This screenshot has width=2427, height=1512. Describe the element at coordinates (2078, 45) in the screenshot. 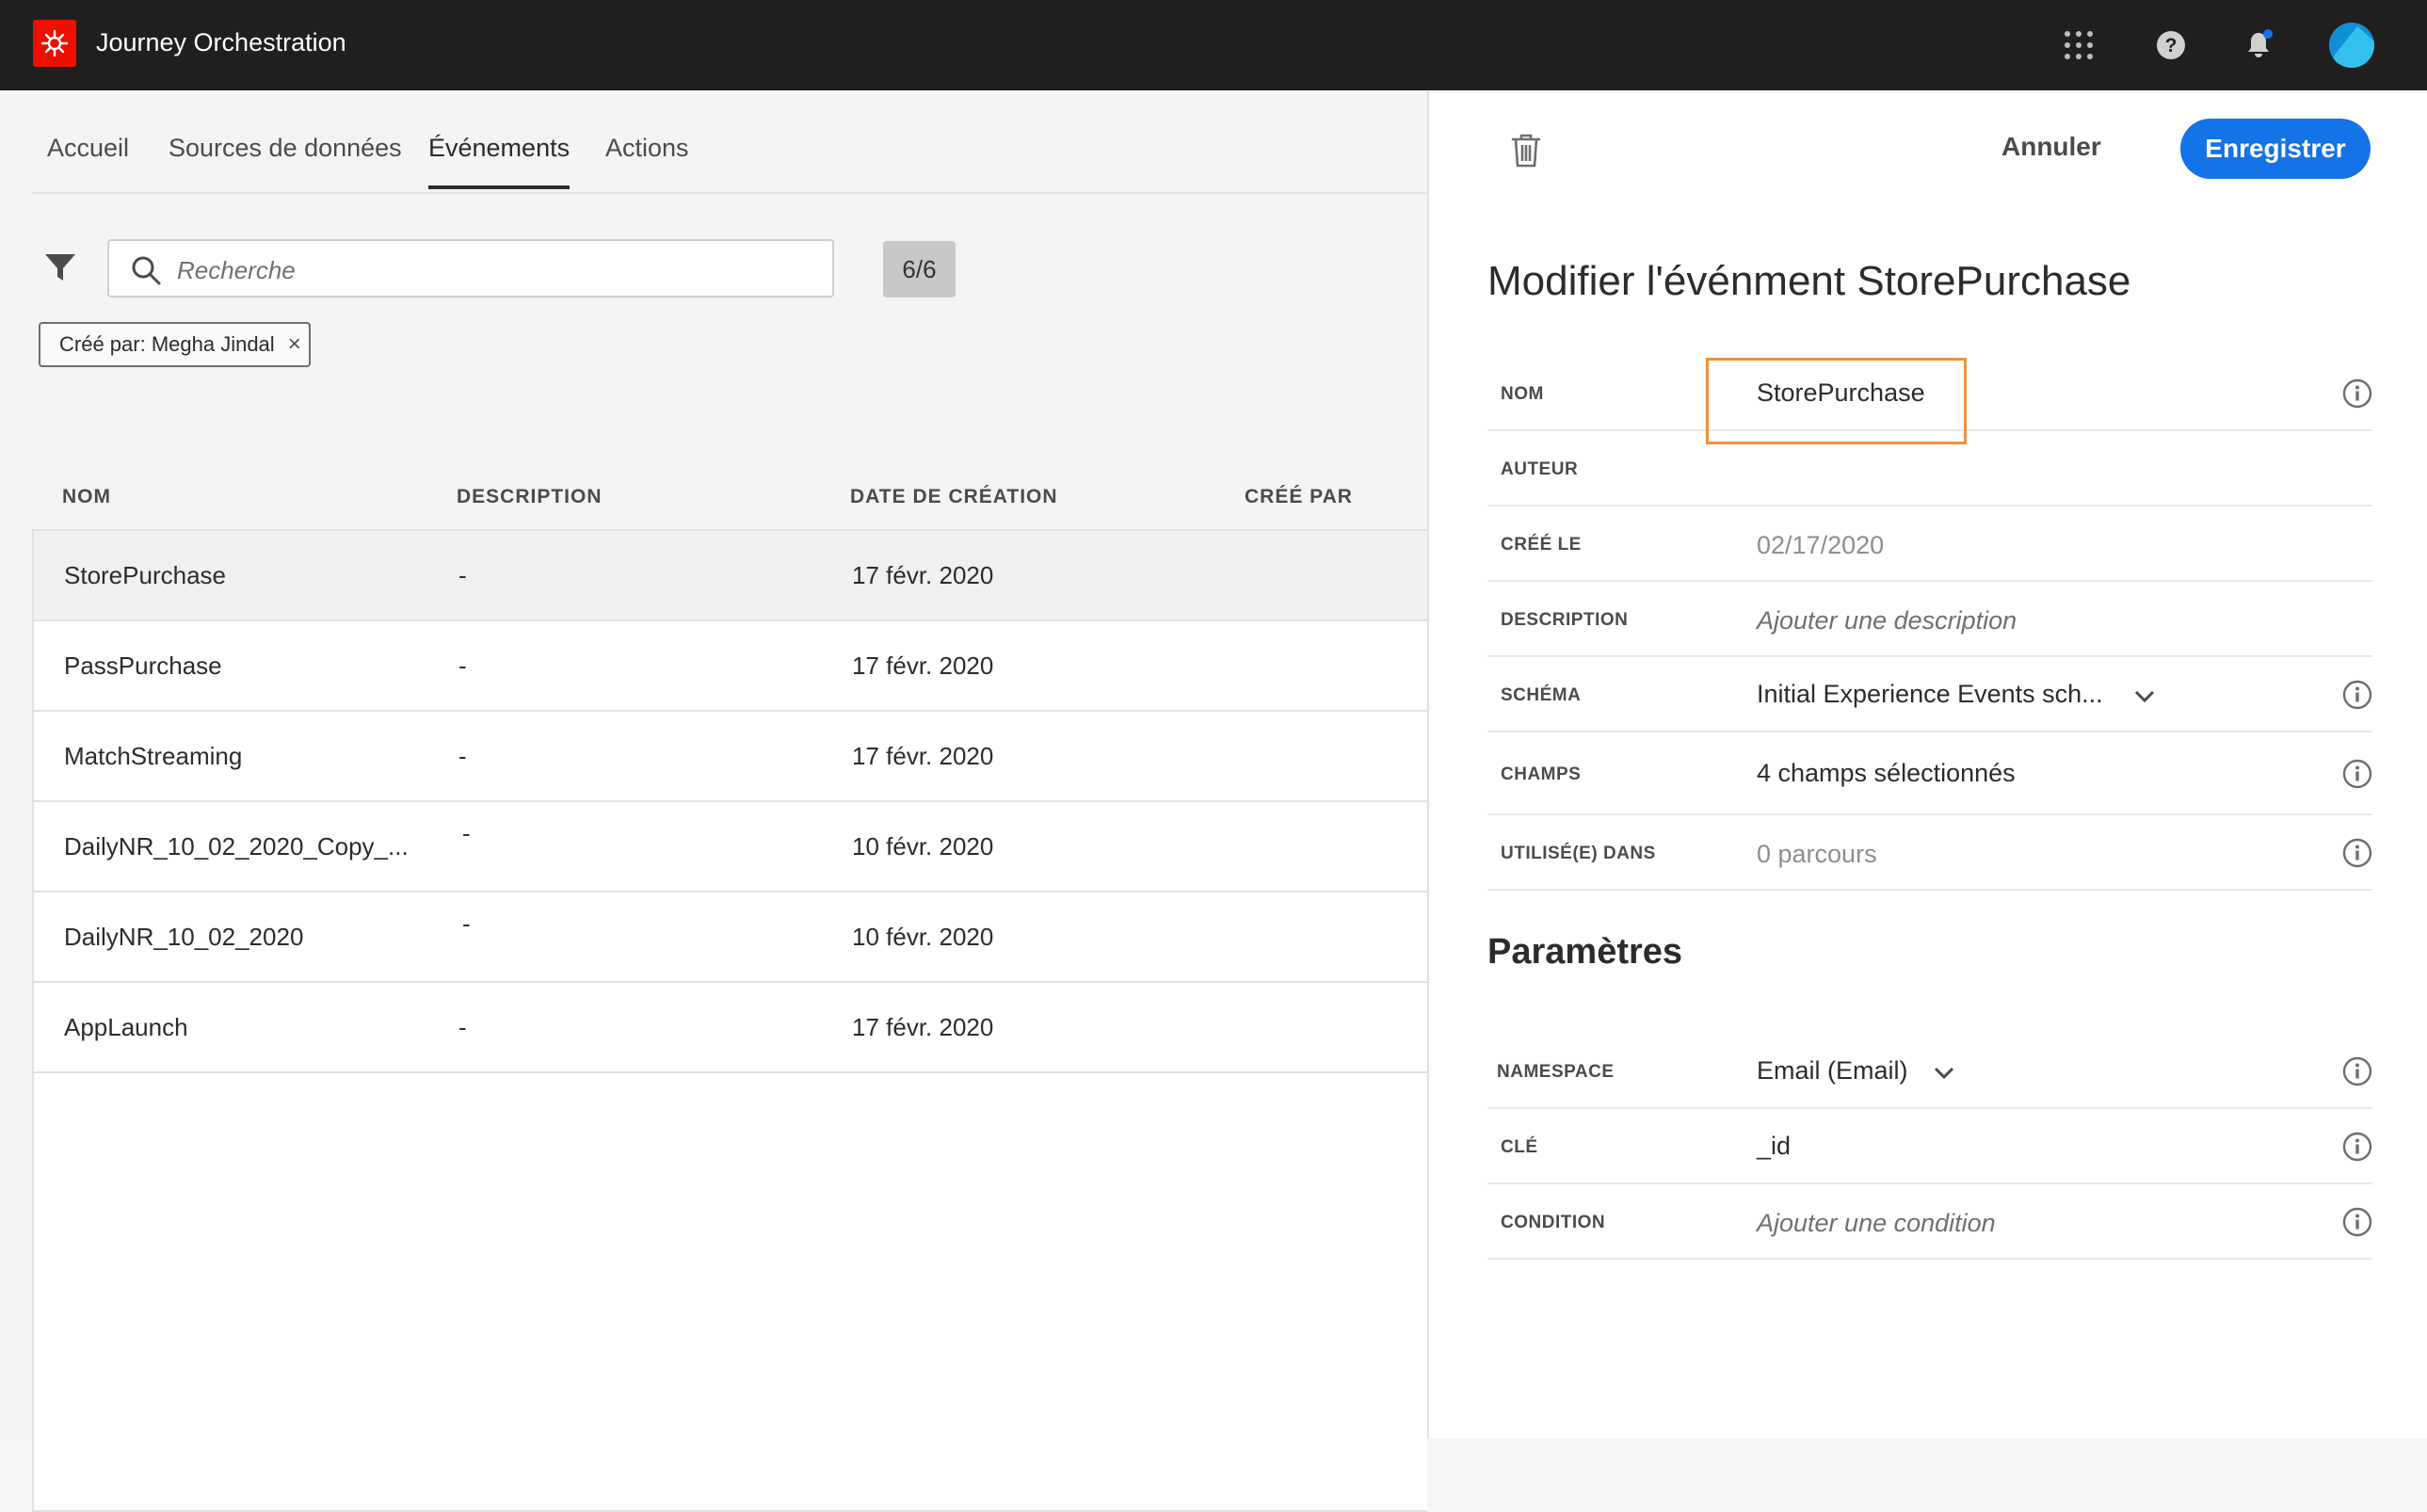

I see `apps-grid-icon` at that location.